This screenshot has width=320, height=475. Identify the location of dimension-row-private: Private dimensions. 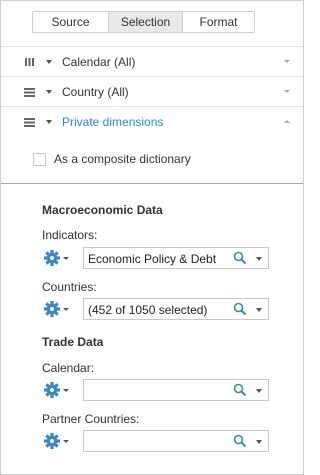
(152, 121).